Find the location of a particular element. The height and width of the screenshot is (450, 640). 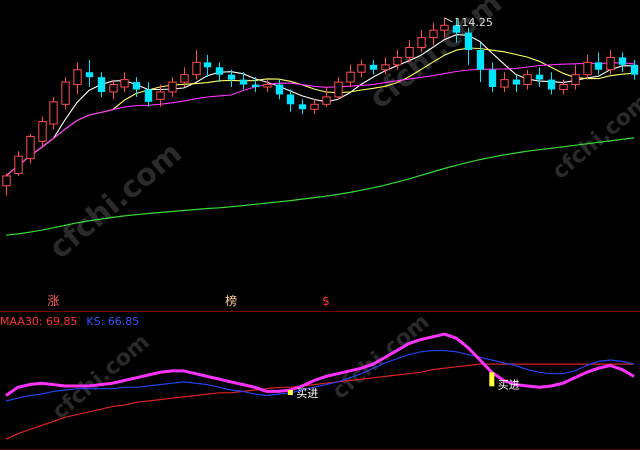

legend-entry: KS: 66.85 is located at coordinates (112, 321).